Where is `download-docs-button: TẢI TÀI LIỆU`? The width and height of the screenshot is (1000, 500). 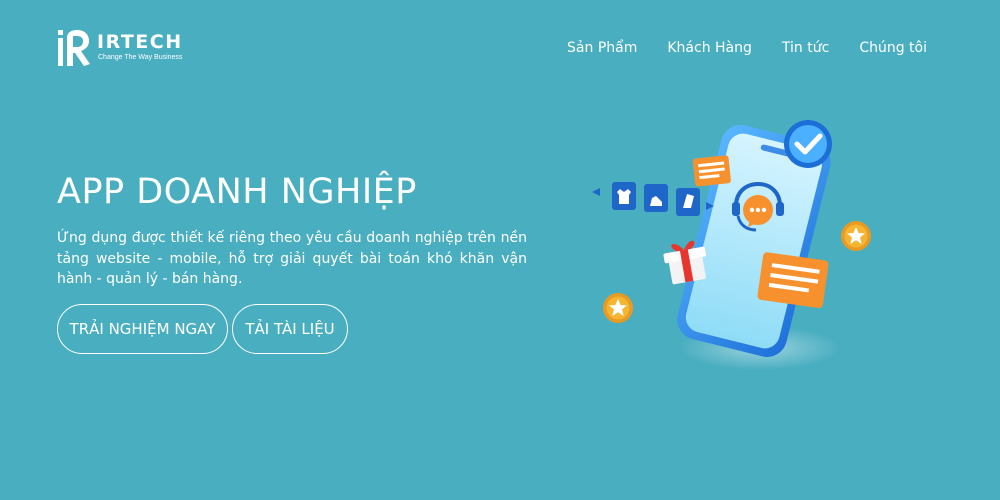 download-docs-button: TẢI TÀI LIỆU is located at coordinates (290, 328).